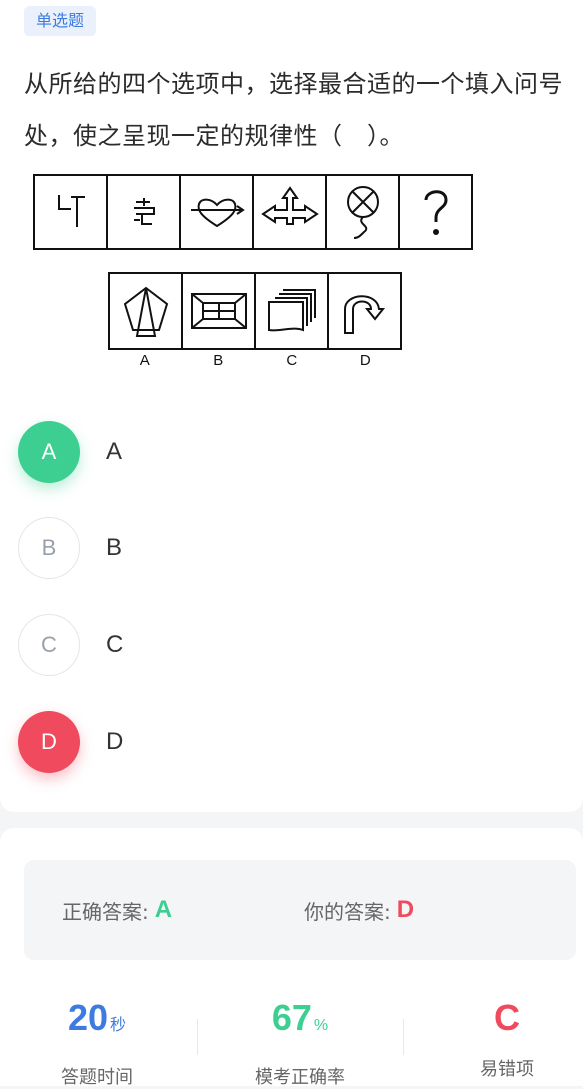  Describe the element at coordinates (163, 909) in the screenshot. I see `correct-answer-value: A` at that location.